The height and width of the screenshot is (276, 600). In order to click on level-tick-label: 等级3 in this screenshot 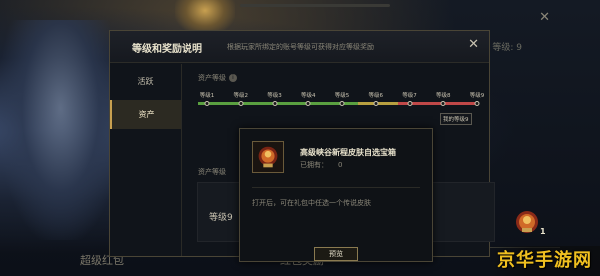, I will do `click(274, 96)`.